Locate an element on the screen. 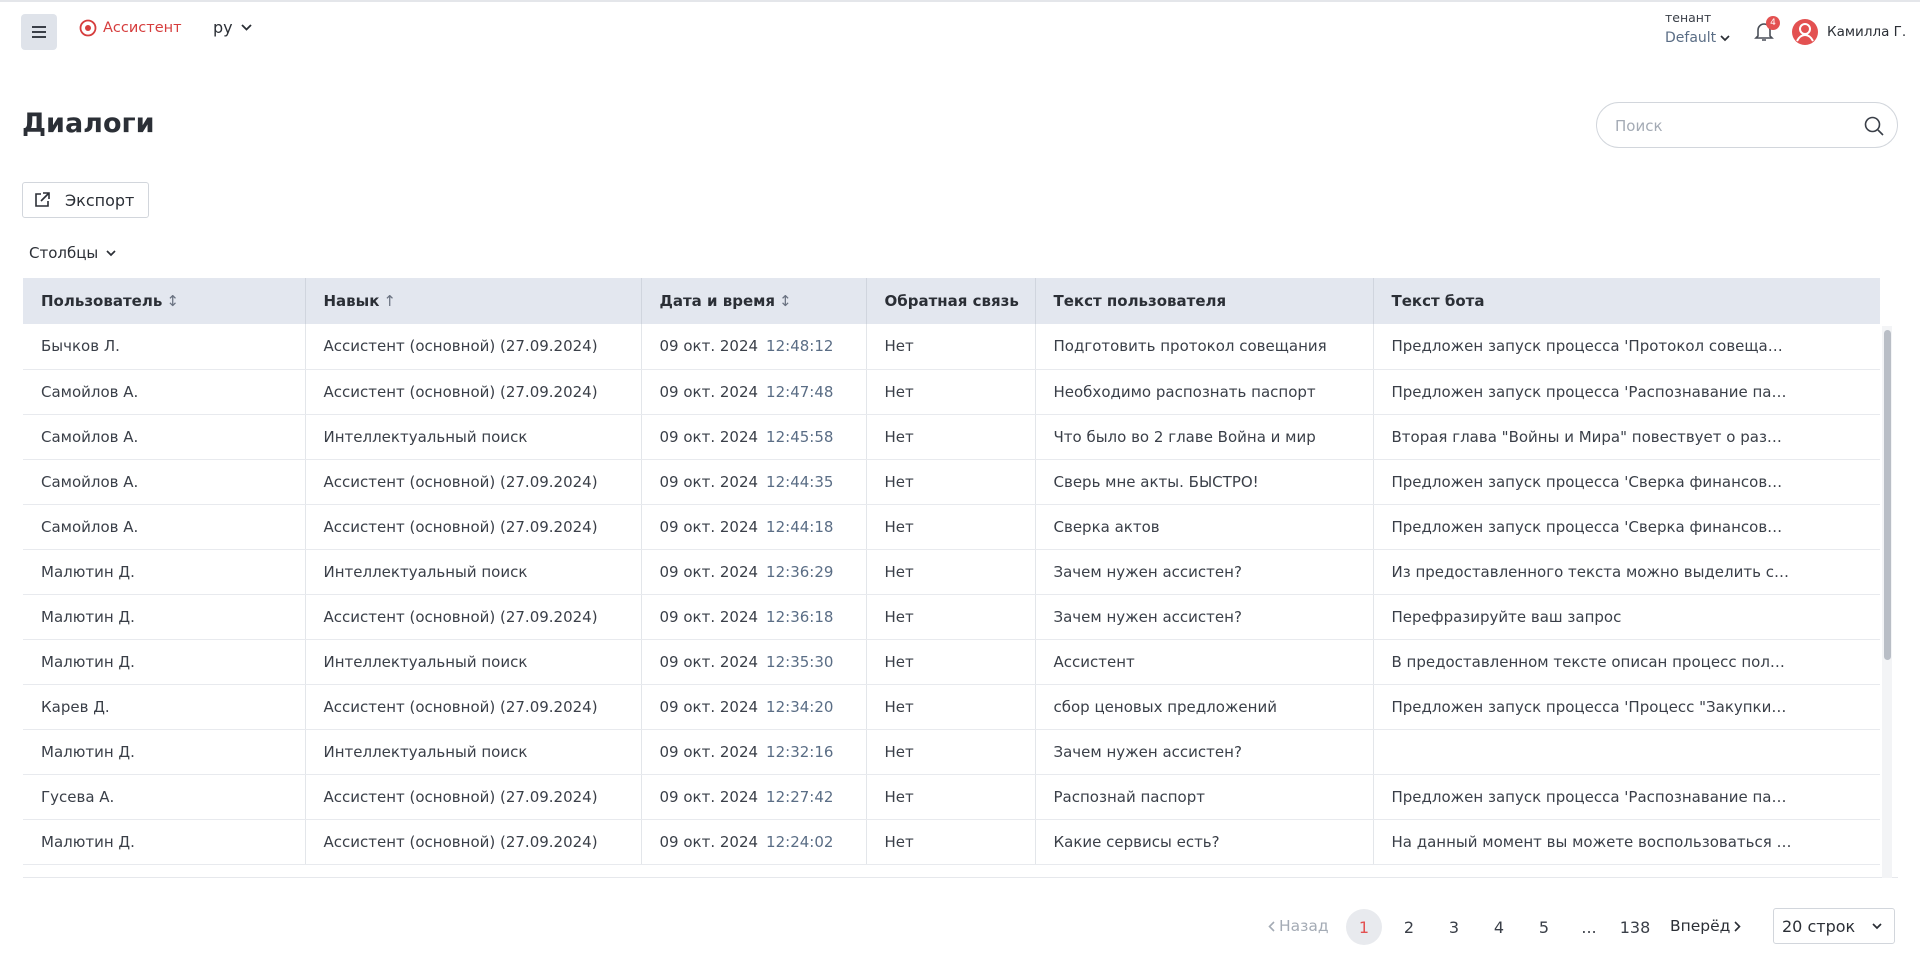  export-button: Экспорт is located at coordinates (85, 200).